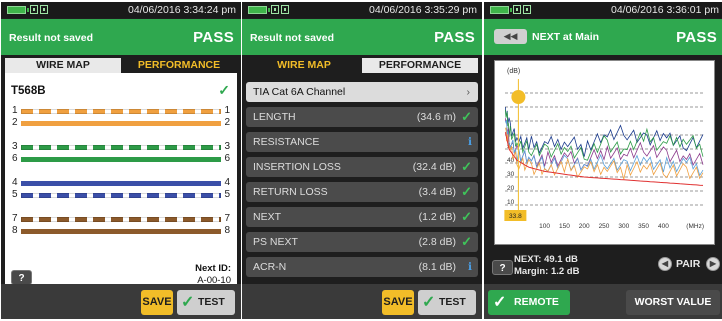 Image resolution: width=722 pixels, height=321 pixels. I want to click on x-tick-label: 200, so click(584, 226).